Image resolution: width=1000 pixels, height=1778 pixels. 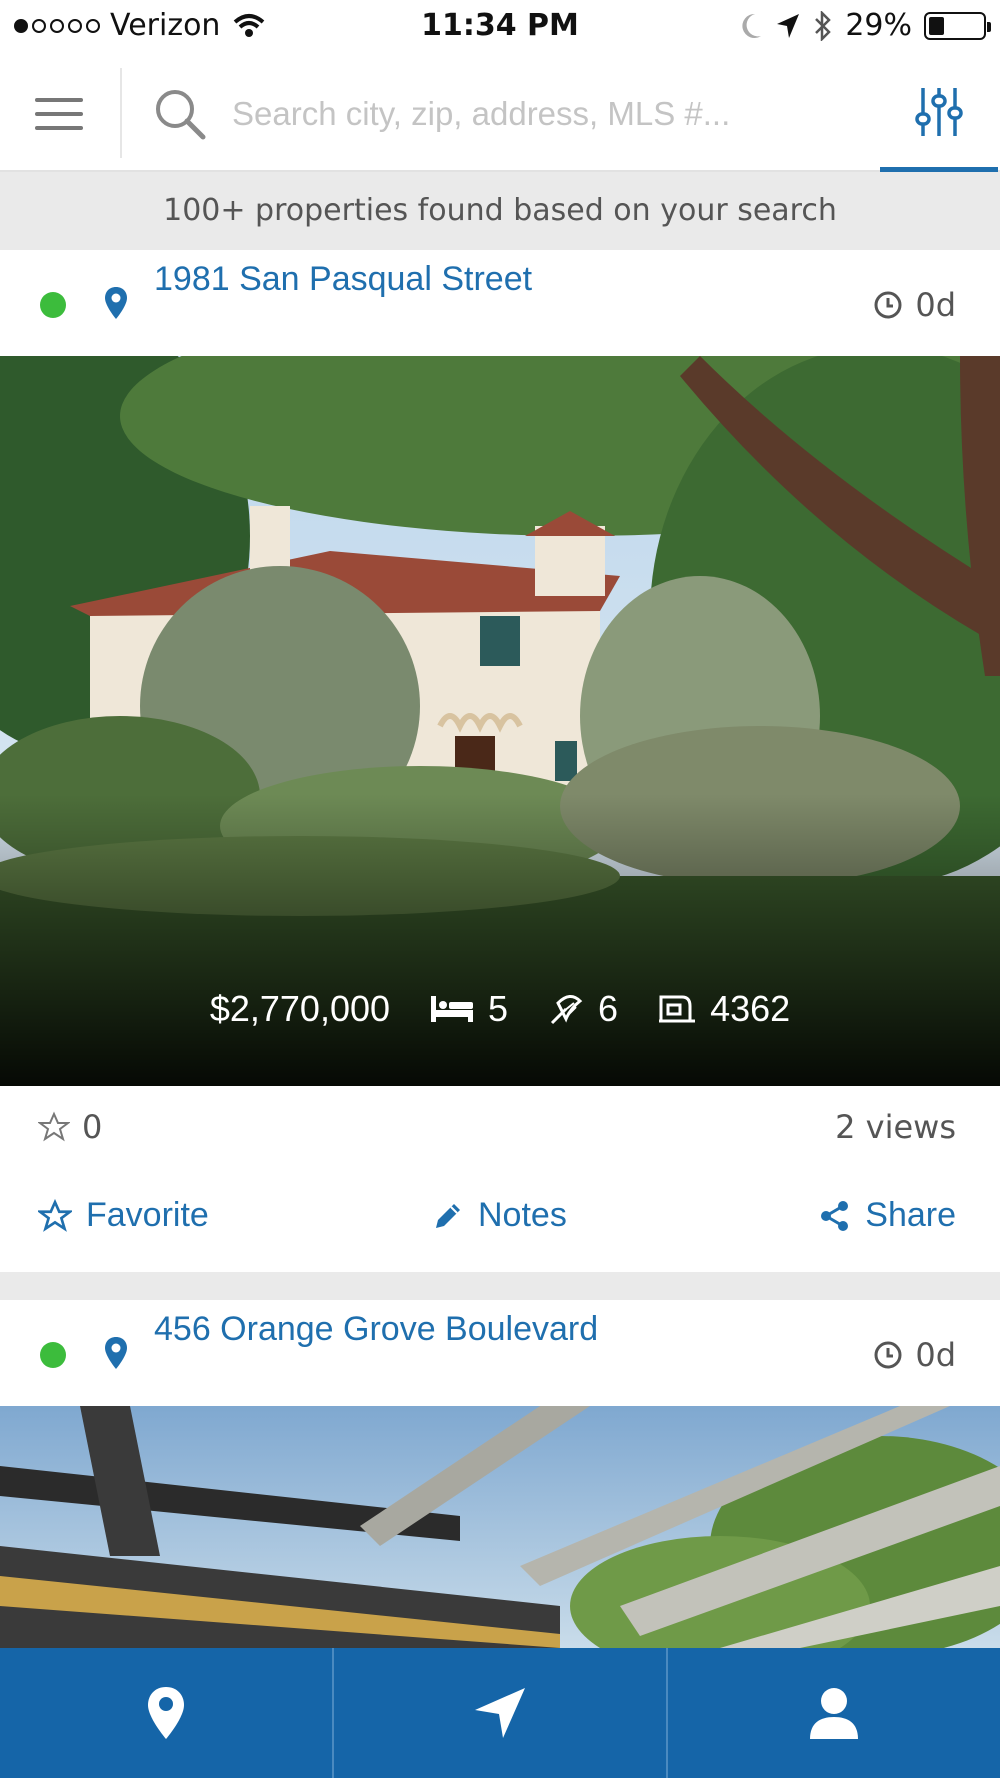 What do you see at coordinates (500, 1286) in the screenshot?
I see `card-divider` at bounding box center [500, 1286].